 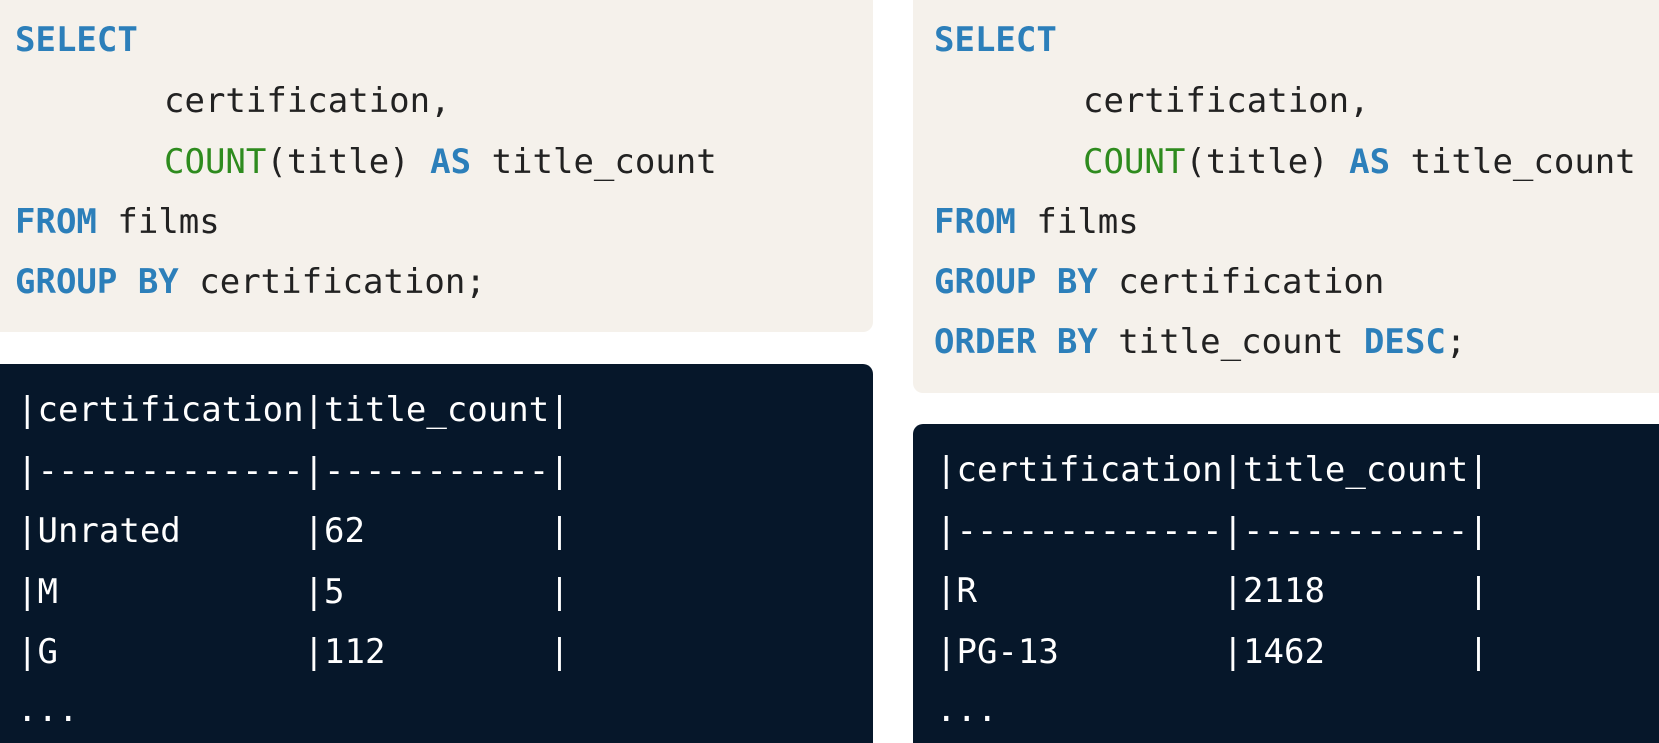 What do you see at coordinates (293, 531) in the screenshot?
I see `output-row: |Unrated |62 |` at bounding box center [293, 531].